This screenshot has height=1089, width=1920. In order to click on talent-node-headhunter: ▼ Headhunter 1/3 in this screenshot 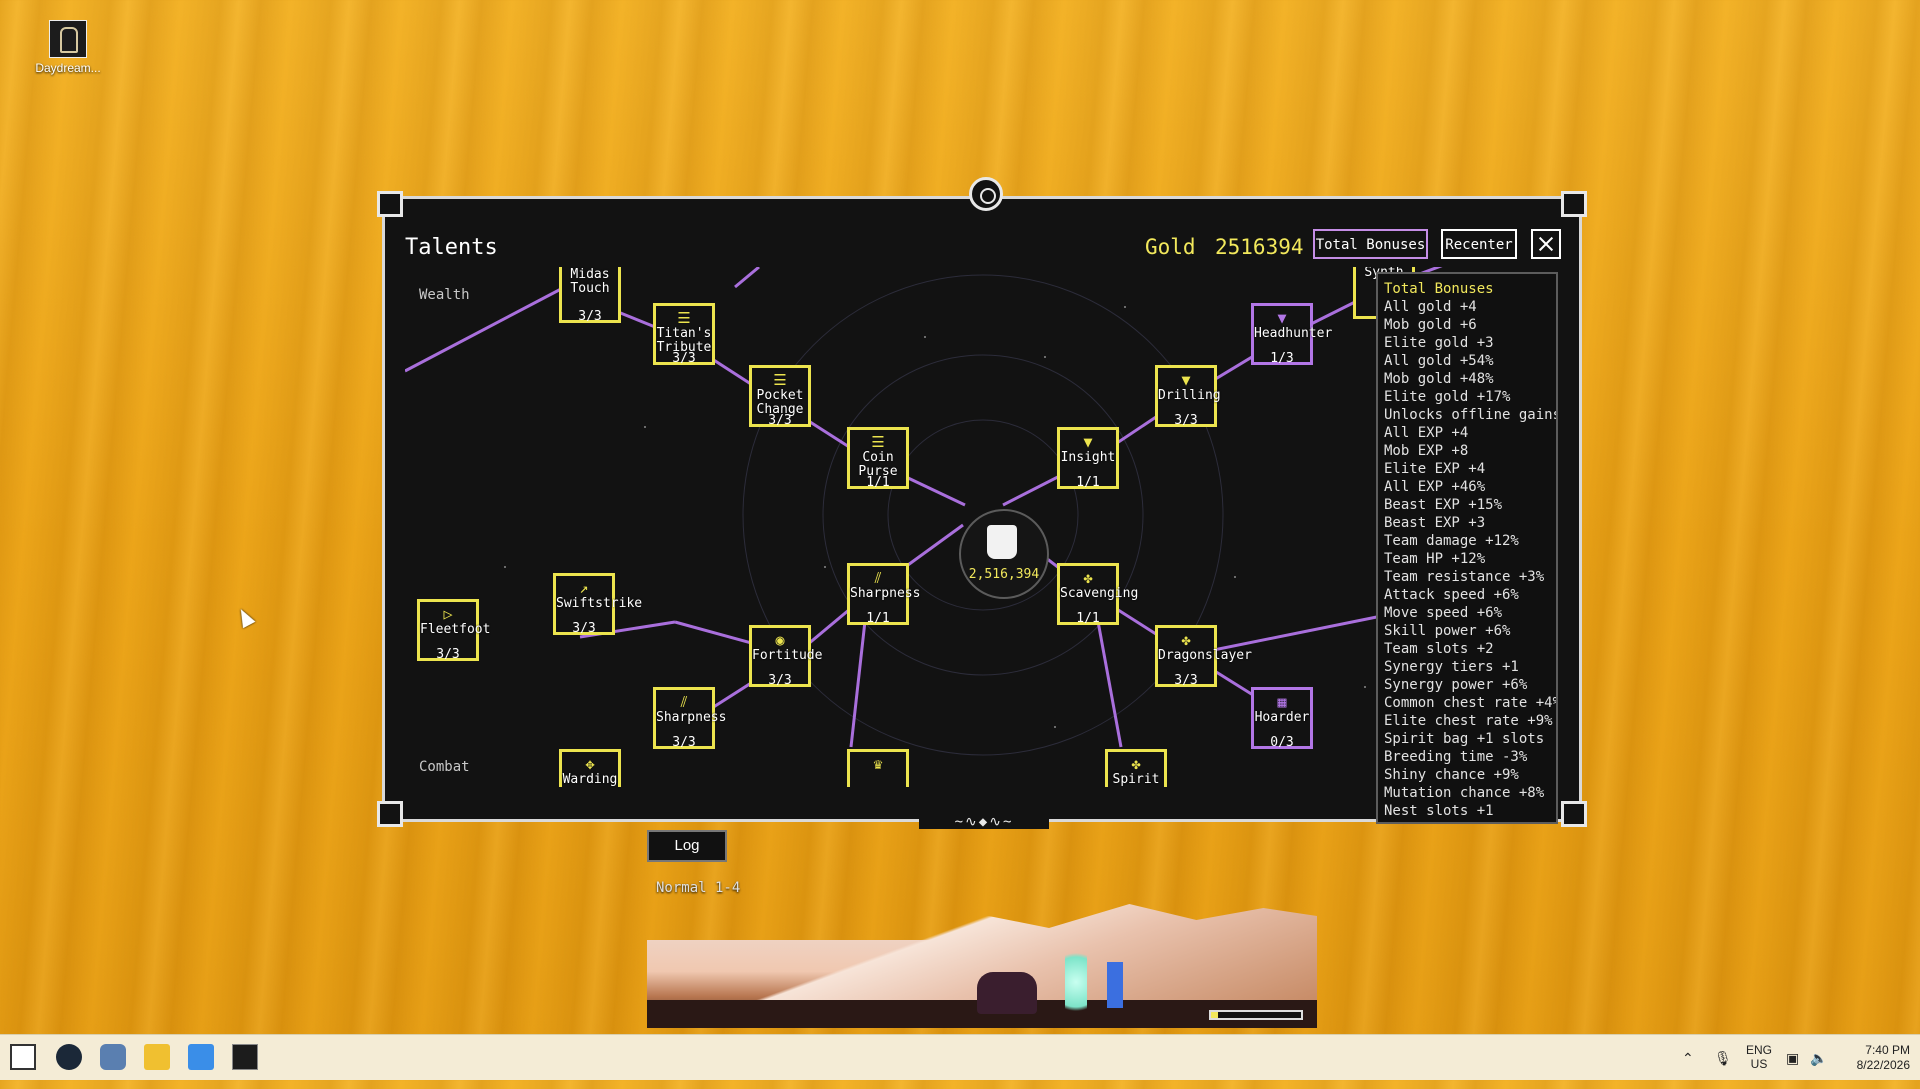, I will do `click(1292, 334)`.